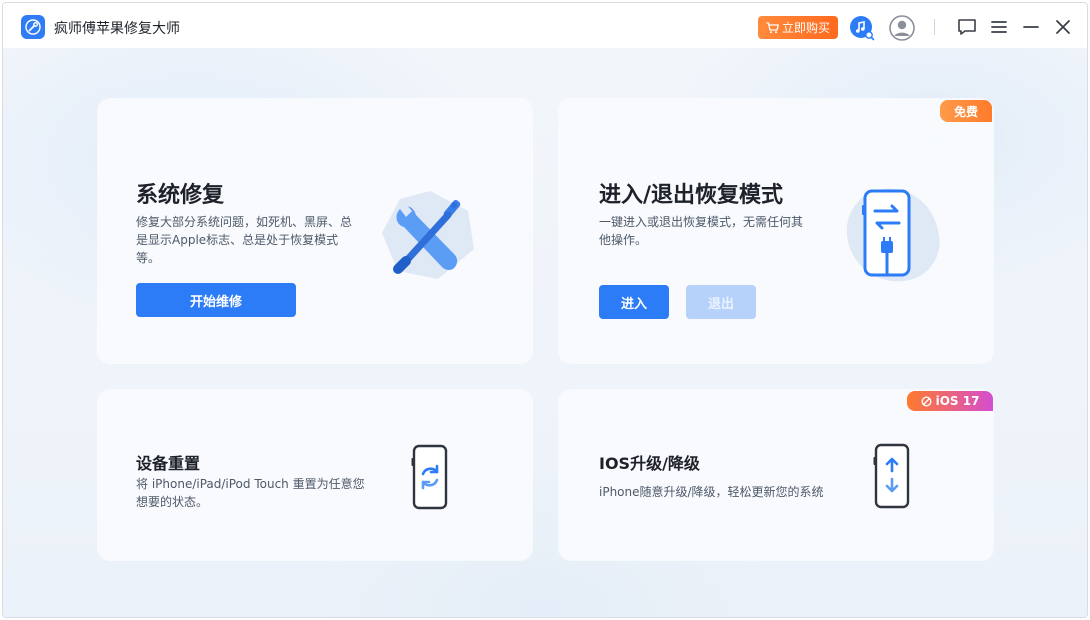  Describe the element at coordinates (691, 195) in the screenshot. I see `recovery-mode-title: 进入/退出恢复模式` at that location.